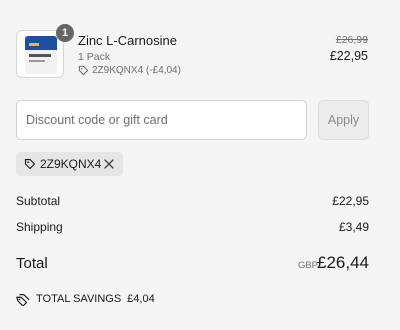  I want to click on total-savings: TOTAL SAVINGS £4,04, so click(85, 299).